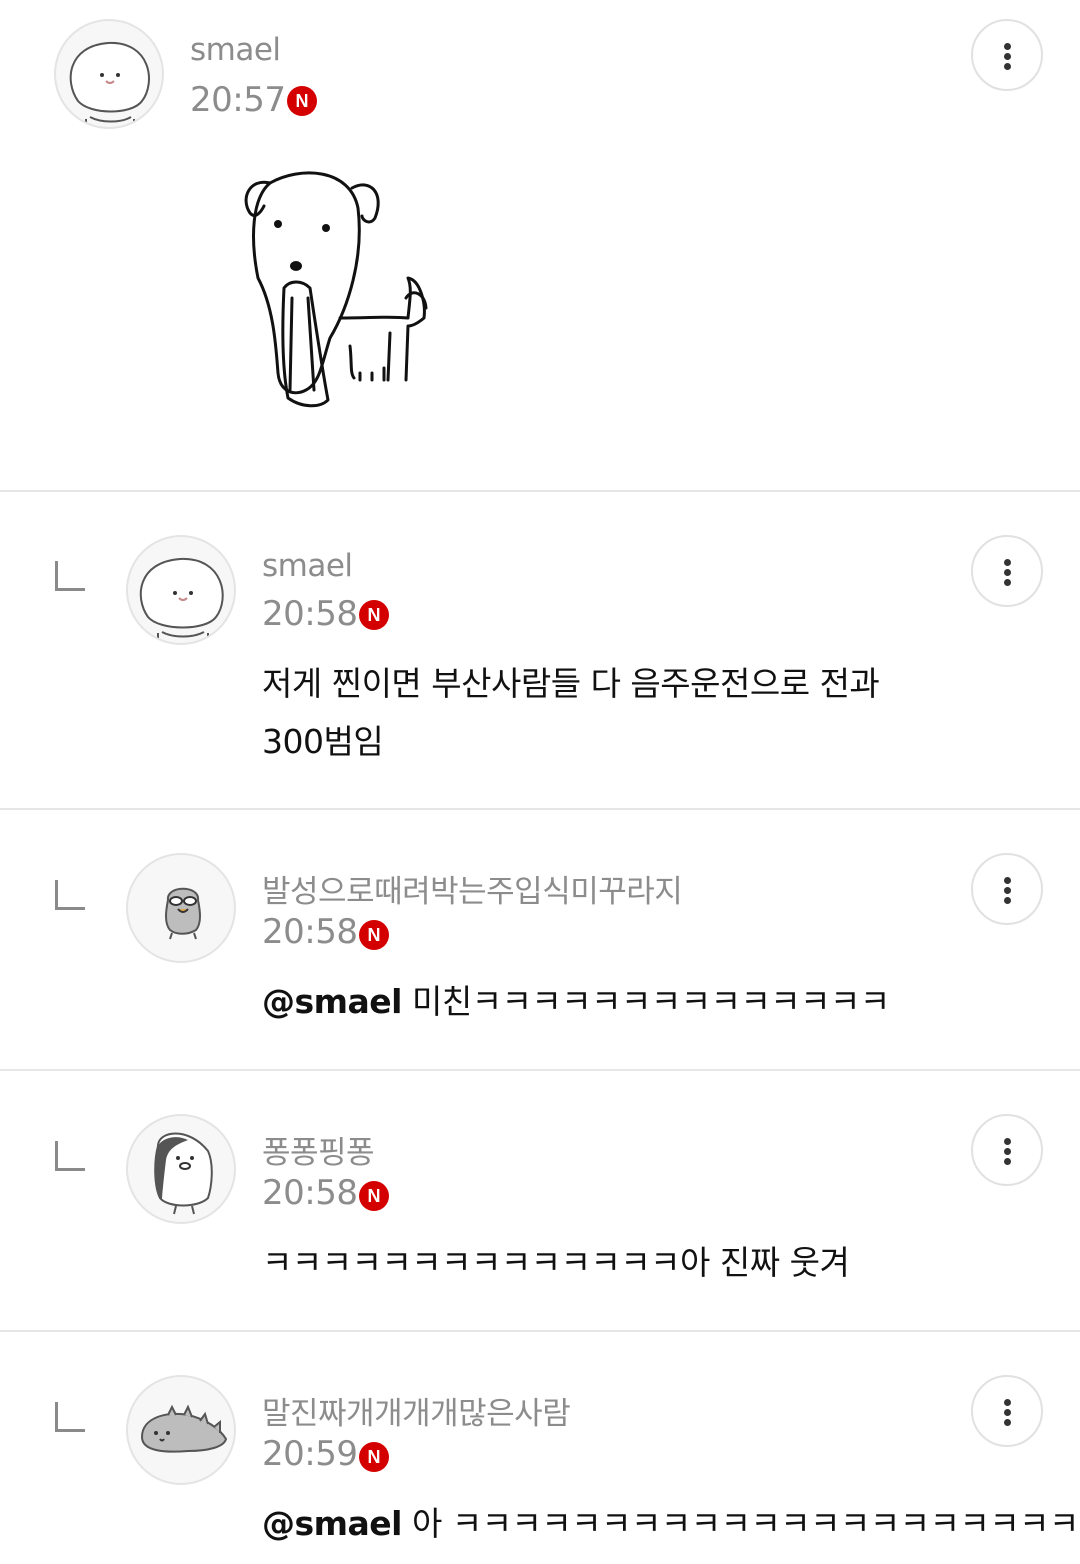  I want to click on comment-text-body: ㅋㅋㅋㅋㅋㅋㅋㅋㅋㅋㅋㅋㅋㅋ아 진짜 웃겨, so click(556, 1262).